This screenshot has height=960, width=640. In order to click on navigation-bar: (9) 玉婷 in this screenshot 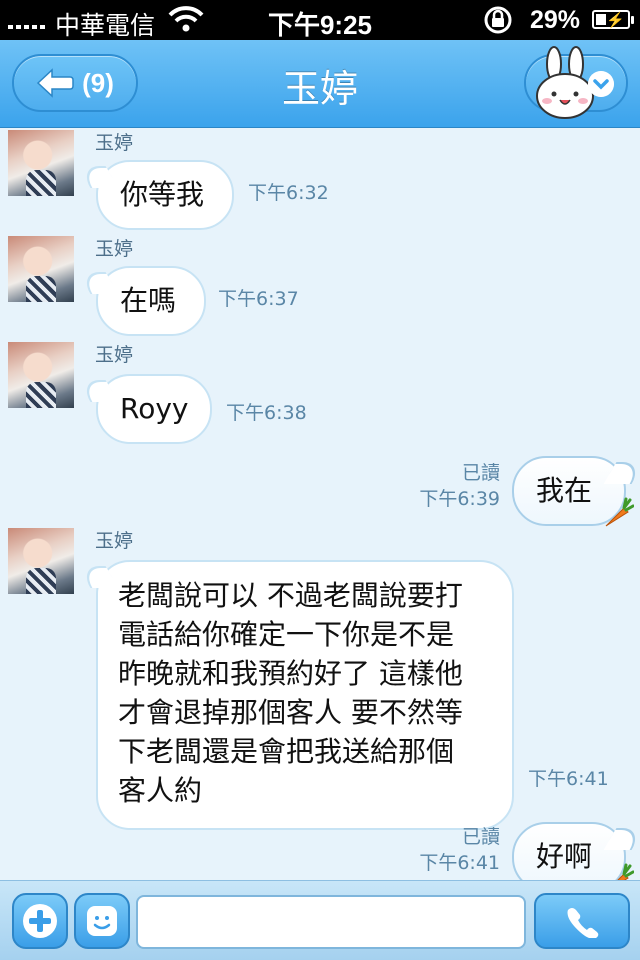, I will do `click(320, 84)`.